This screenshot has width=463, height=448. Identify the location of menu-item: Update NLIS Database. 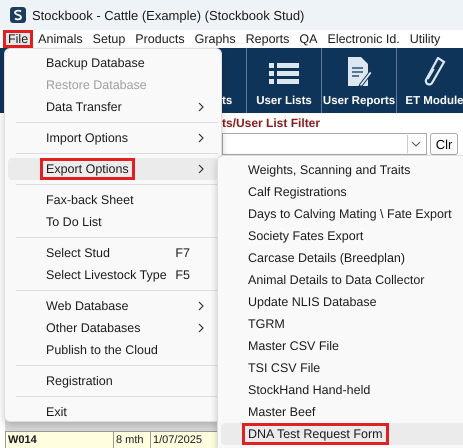
(342, 302).